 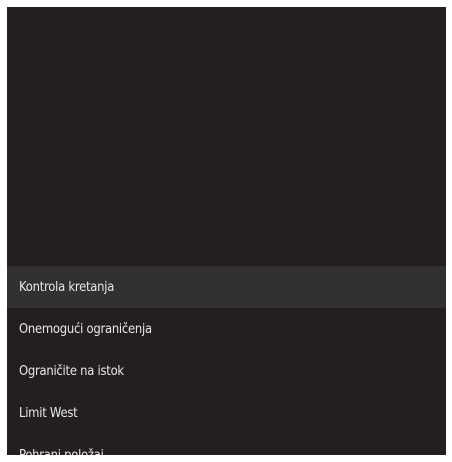 What do you see at coordinates (226, 329) in the screenshot?
I see `menu-item-disable-limits: Onemogući ograničenja` at bounding box center [226, 329].